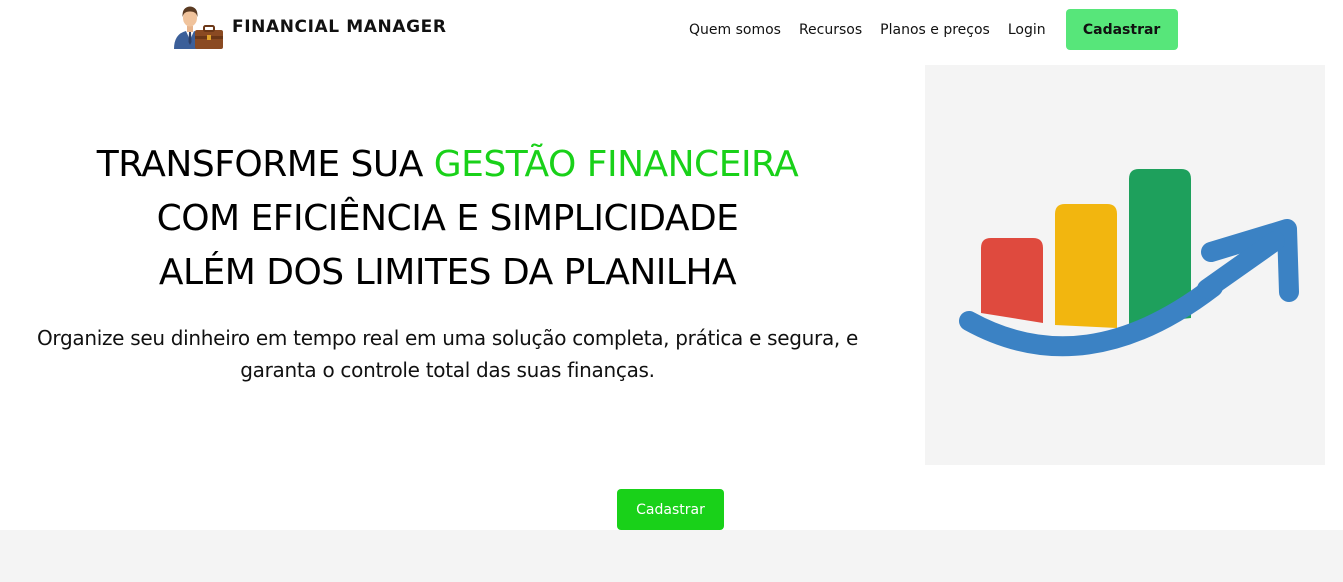 The image size is (1343, 582). What do you see at coordinates (1121, 29) in the screenshot?
I see `header-signup-button: Cadastrar` at bounding box center [1121, 29].